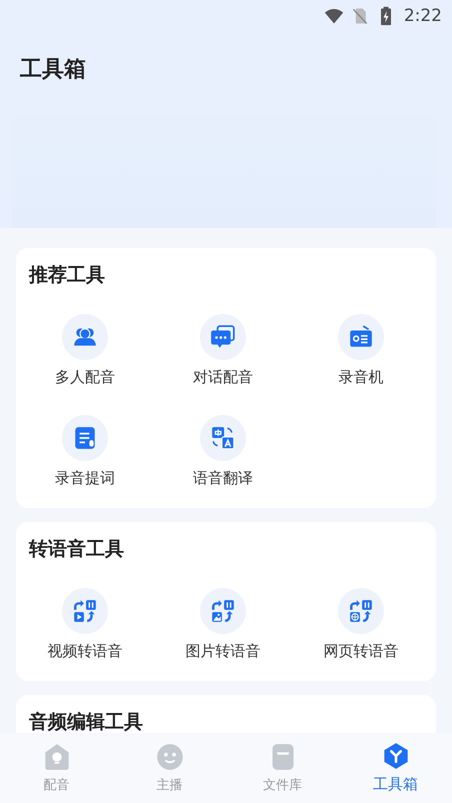 The height and width of the screenshot is (803, 452). What do you see at coordinates (85, 352) in the screenshot?
I see `tool-button: 多人配音` at bounding box center [85, 352].